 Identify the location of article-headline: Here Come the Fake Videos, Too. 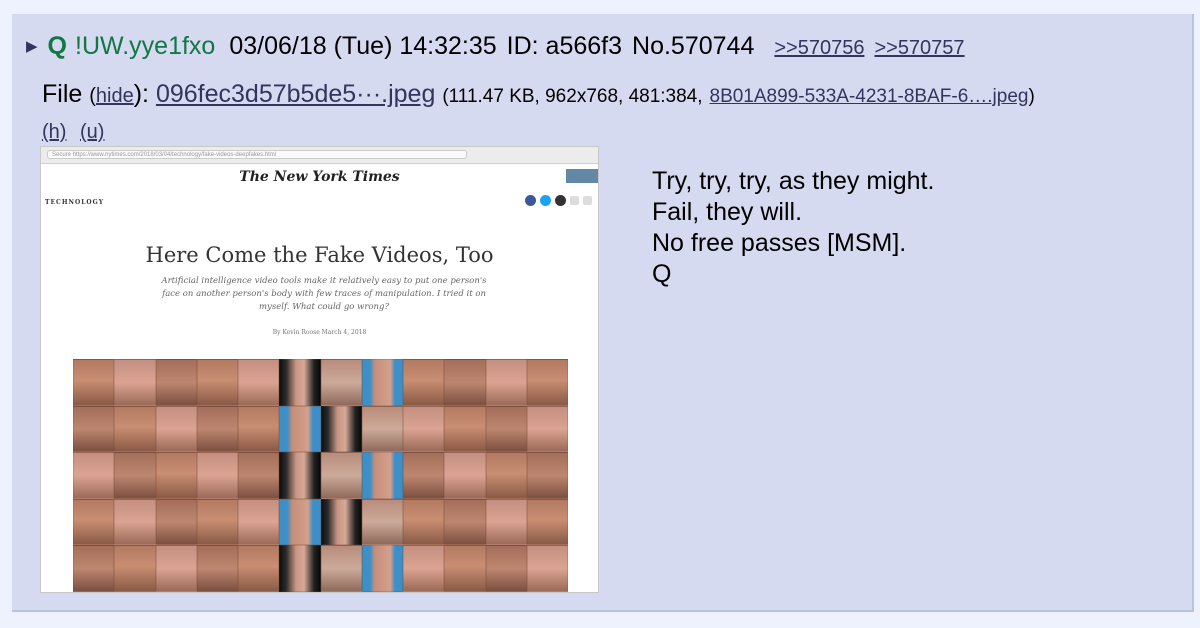
(319, 255).